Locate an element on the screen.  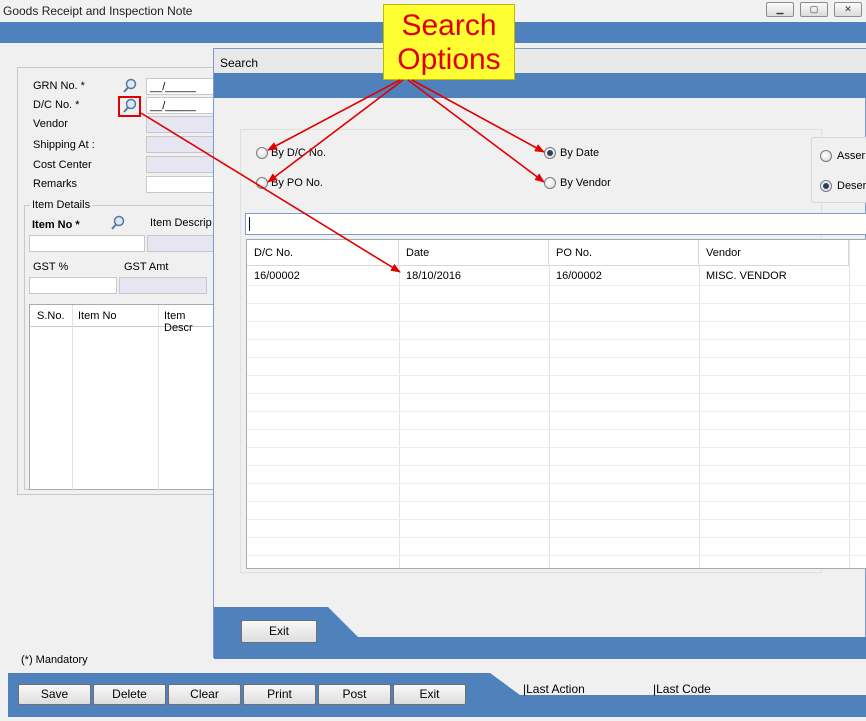
clear-button: Clear is located at coordinates (204, 694).